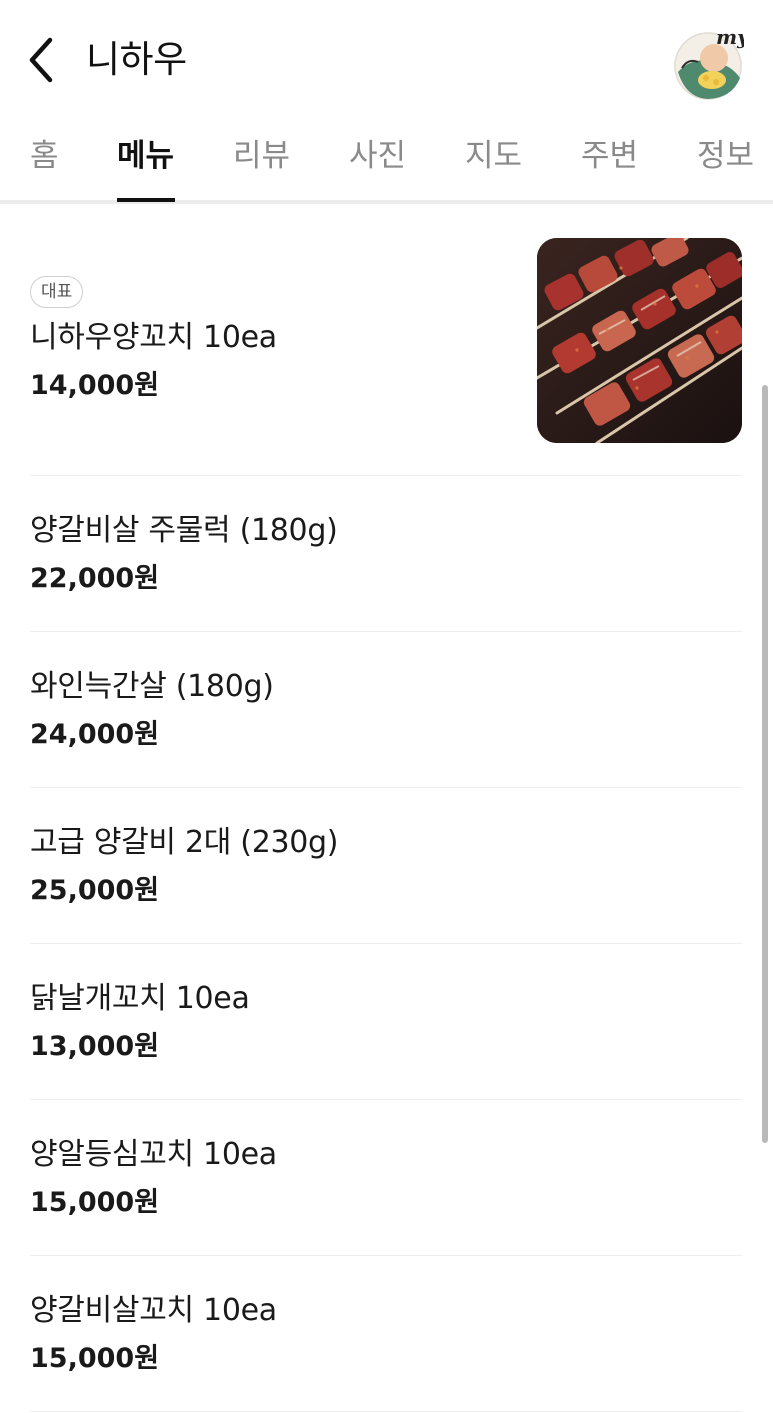 The image size is (773, 1413). Describe the element at coordinates (730, 38) in the screenshot. I see `my-label-text: my` at that location.